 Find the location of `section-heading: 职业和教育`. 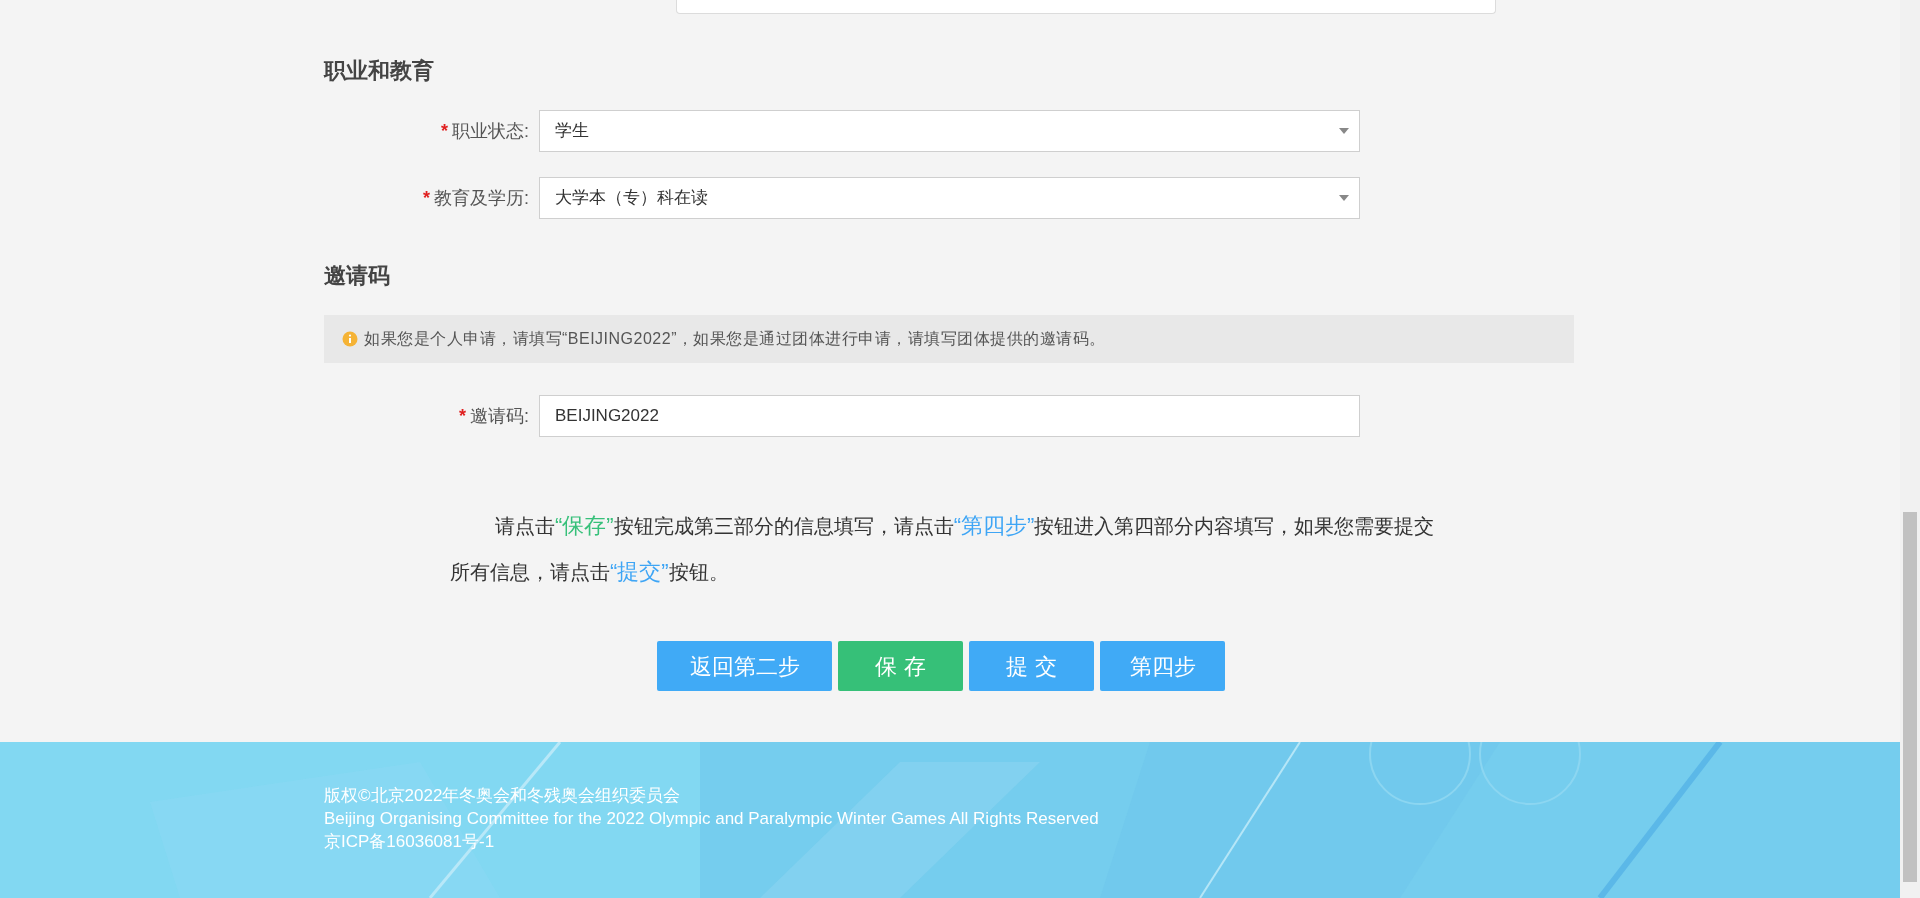

section-heading: 职业和教育 is located at coordinates (379, 71).